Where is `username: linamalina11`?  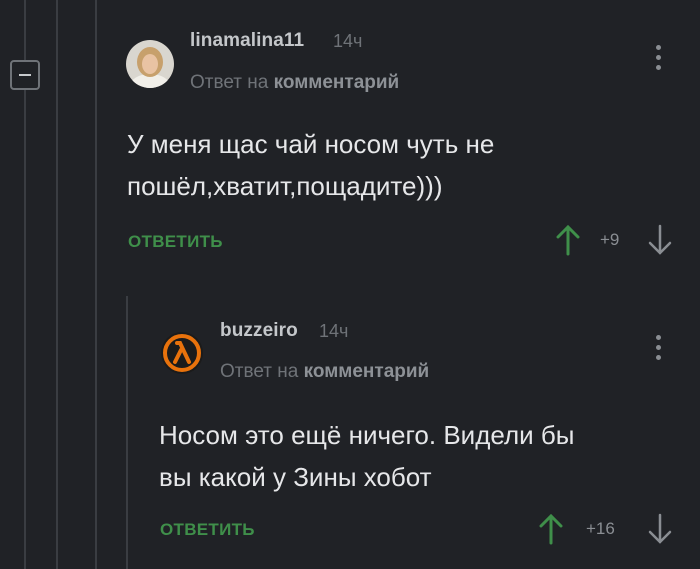
username: linamalina11 is located at coordinates (247, 41).